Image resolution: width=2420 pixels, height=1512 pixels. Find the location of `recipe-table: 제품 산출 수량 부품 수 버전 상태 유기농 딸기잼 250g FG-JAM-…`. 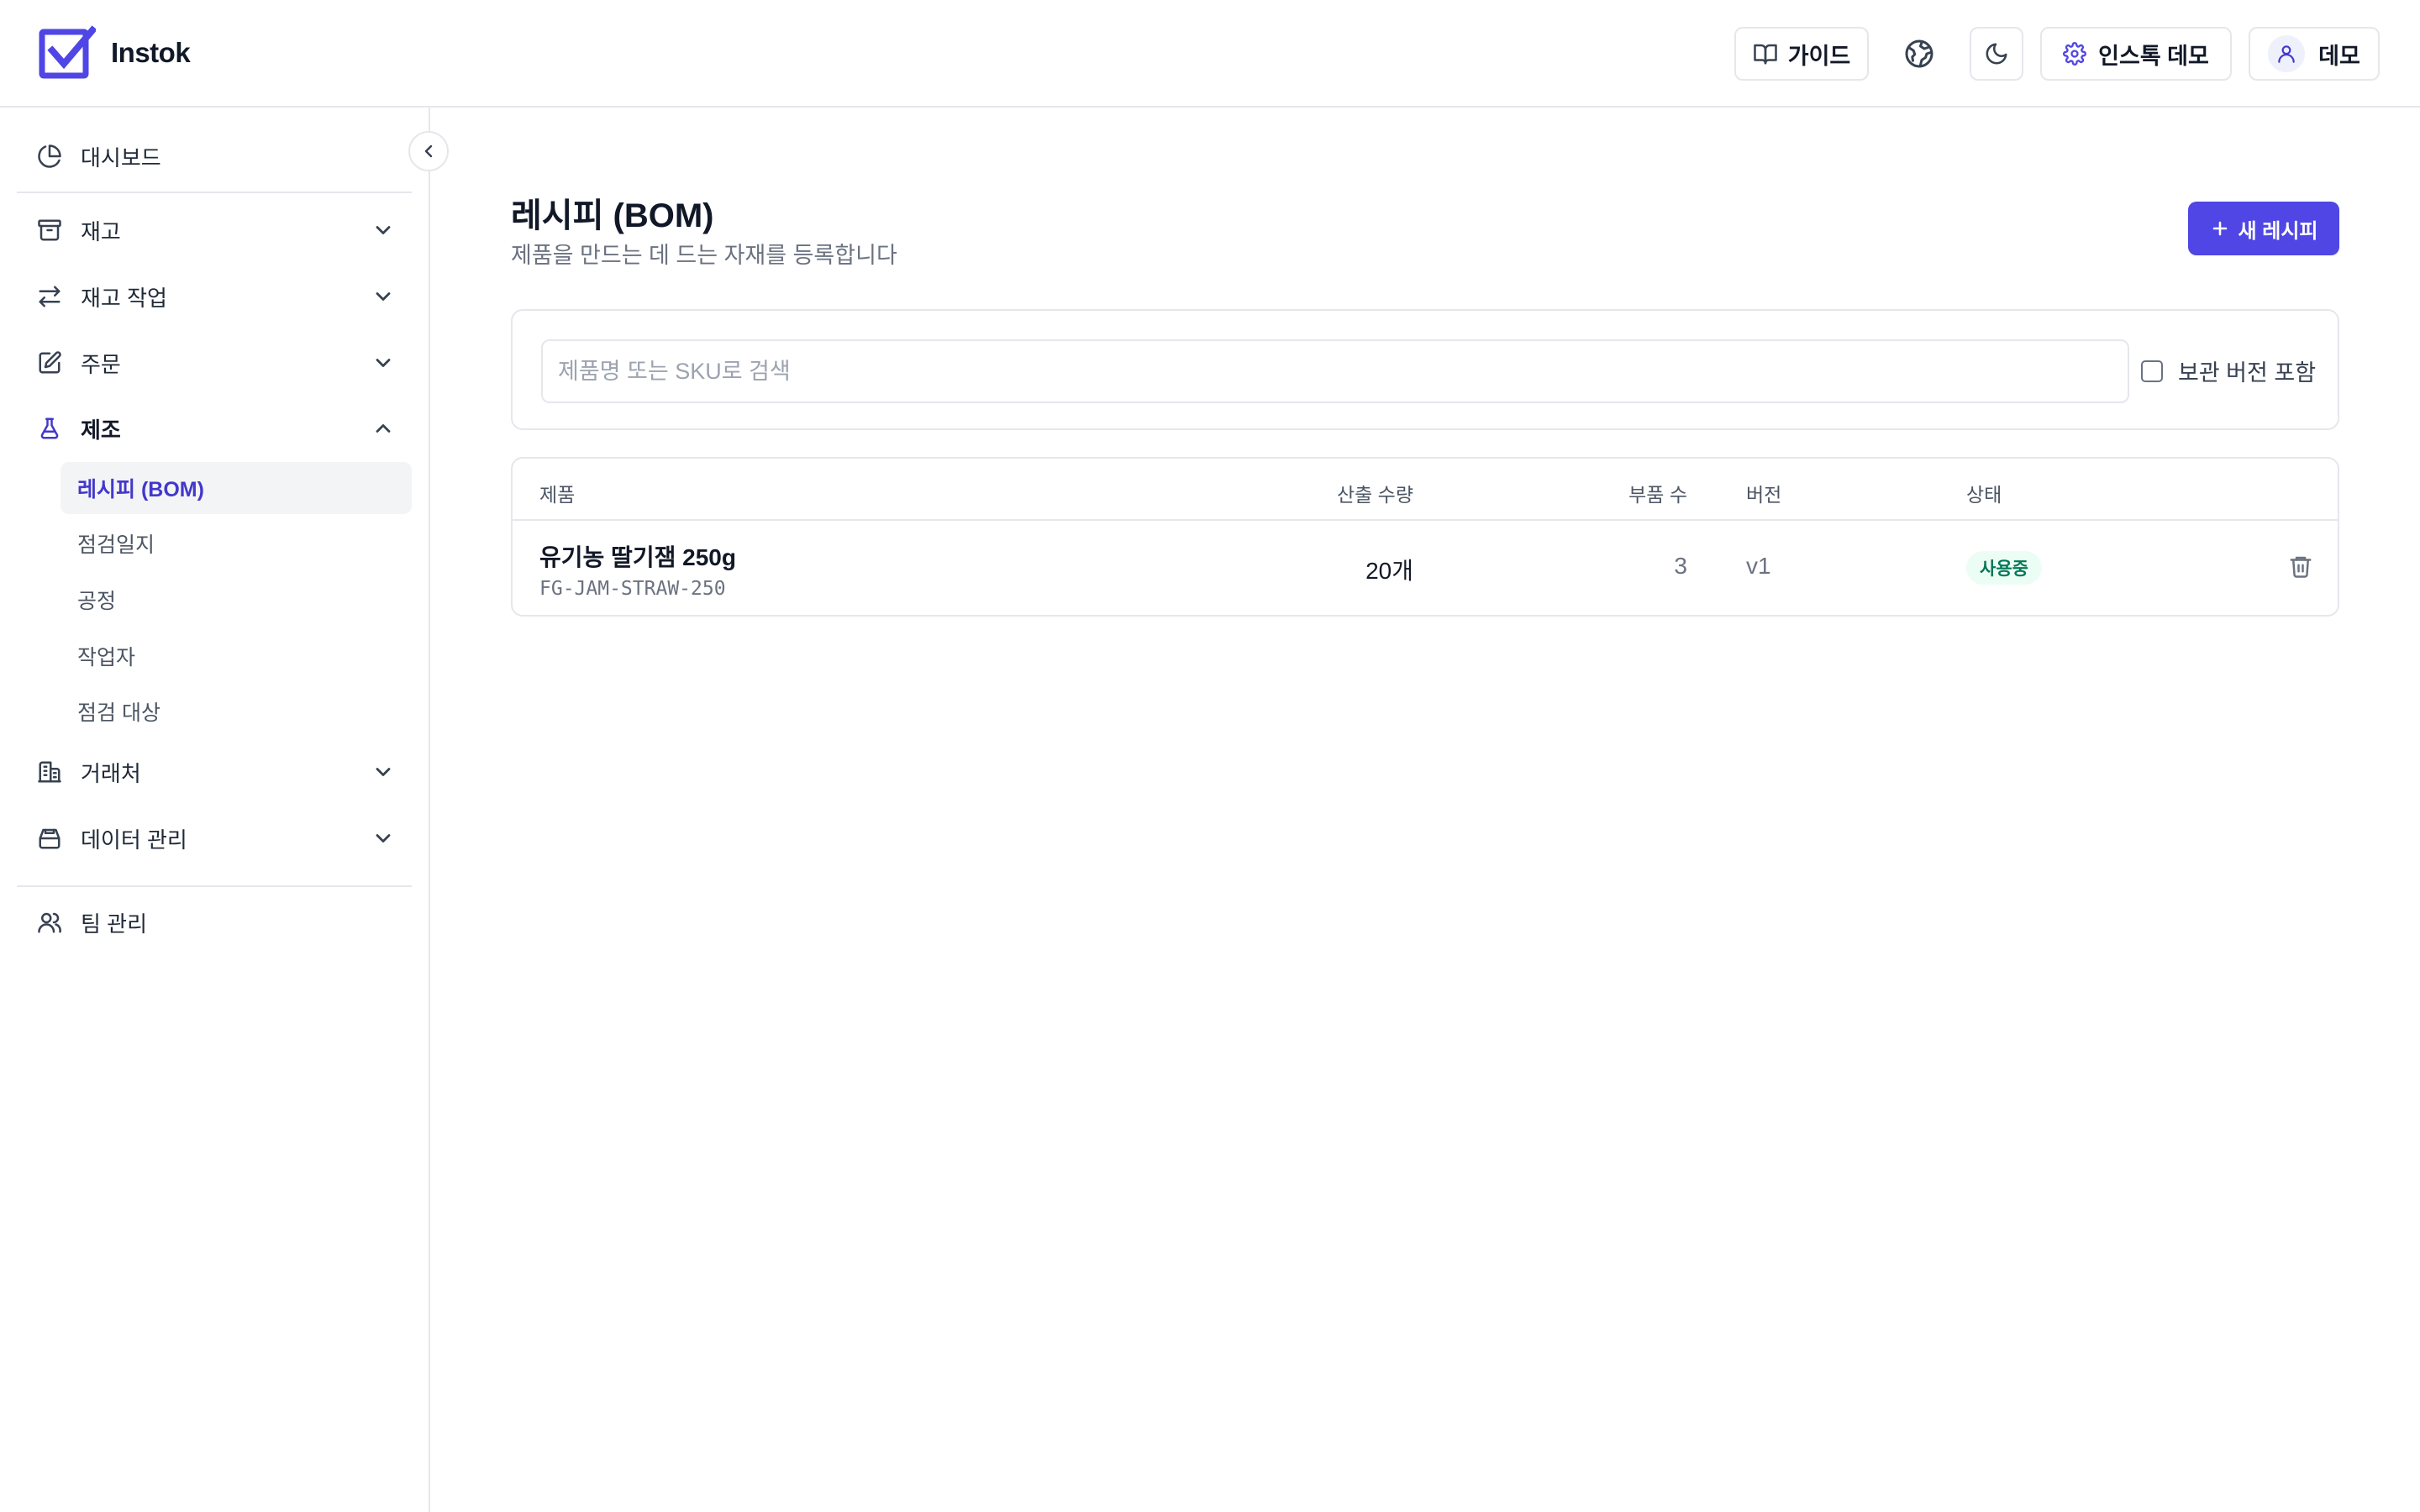

recipe-table: 제품 산출 수량 부품 수 버전 상태 유기농 딸기잼 250g FG-JAM-… is located at coordinates (1425, 537).